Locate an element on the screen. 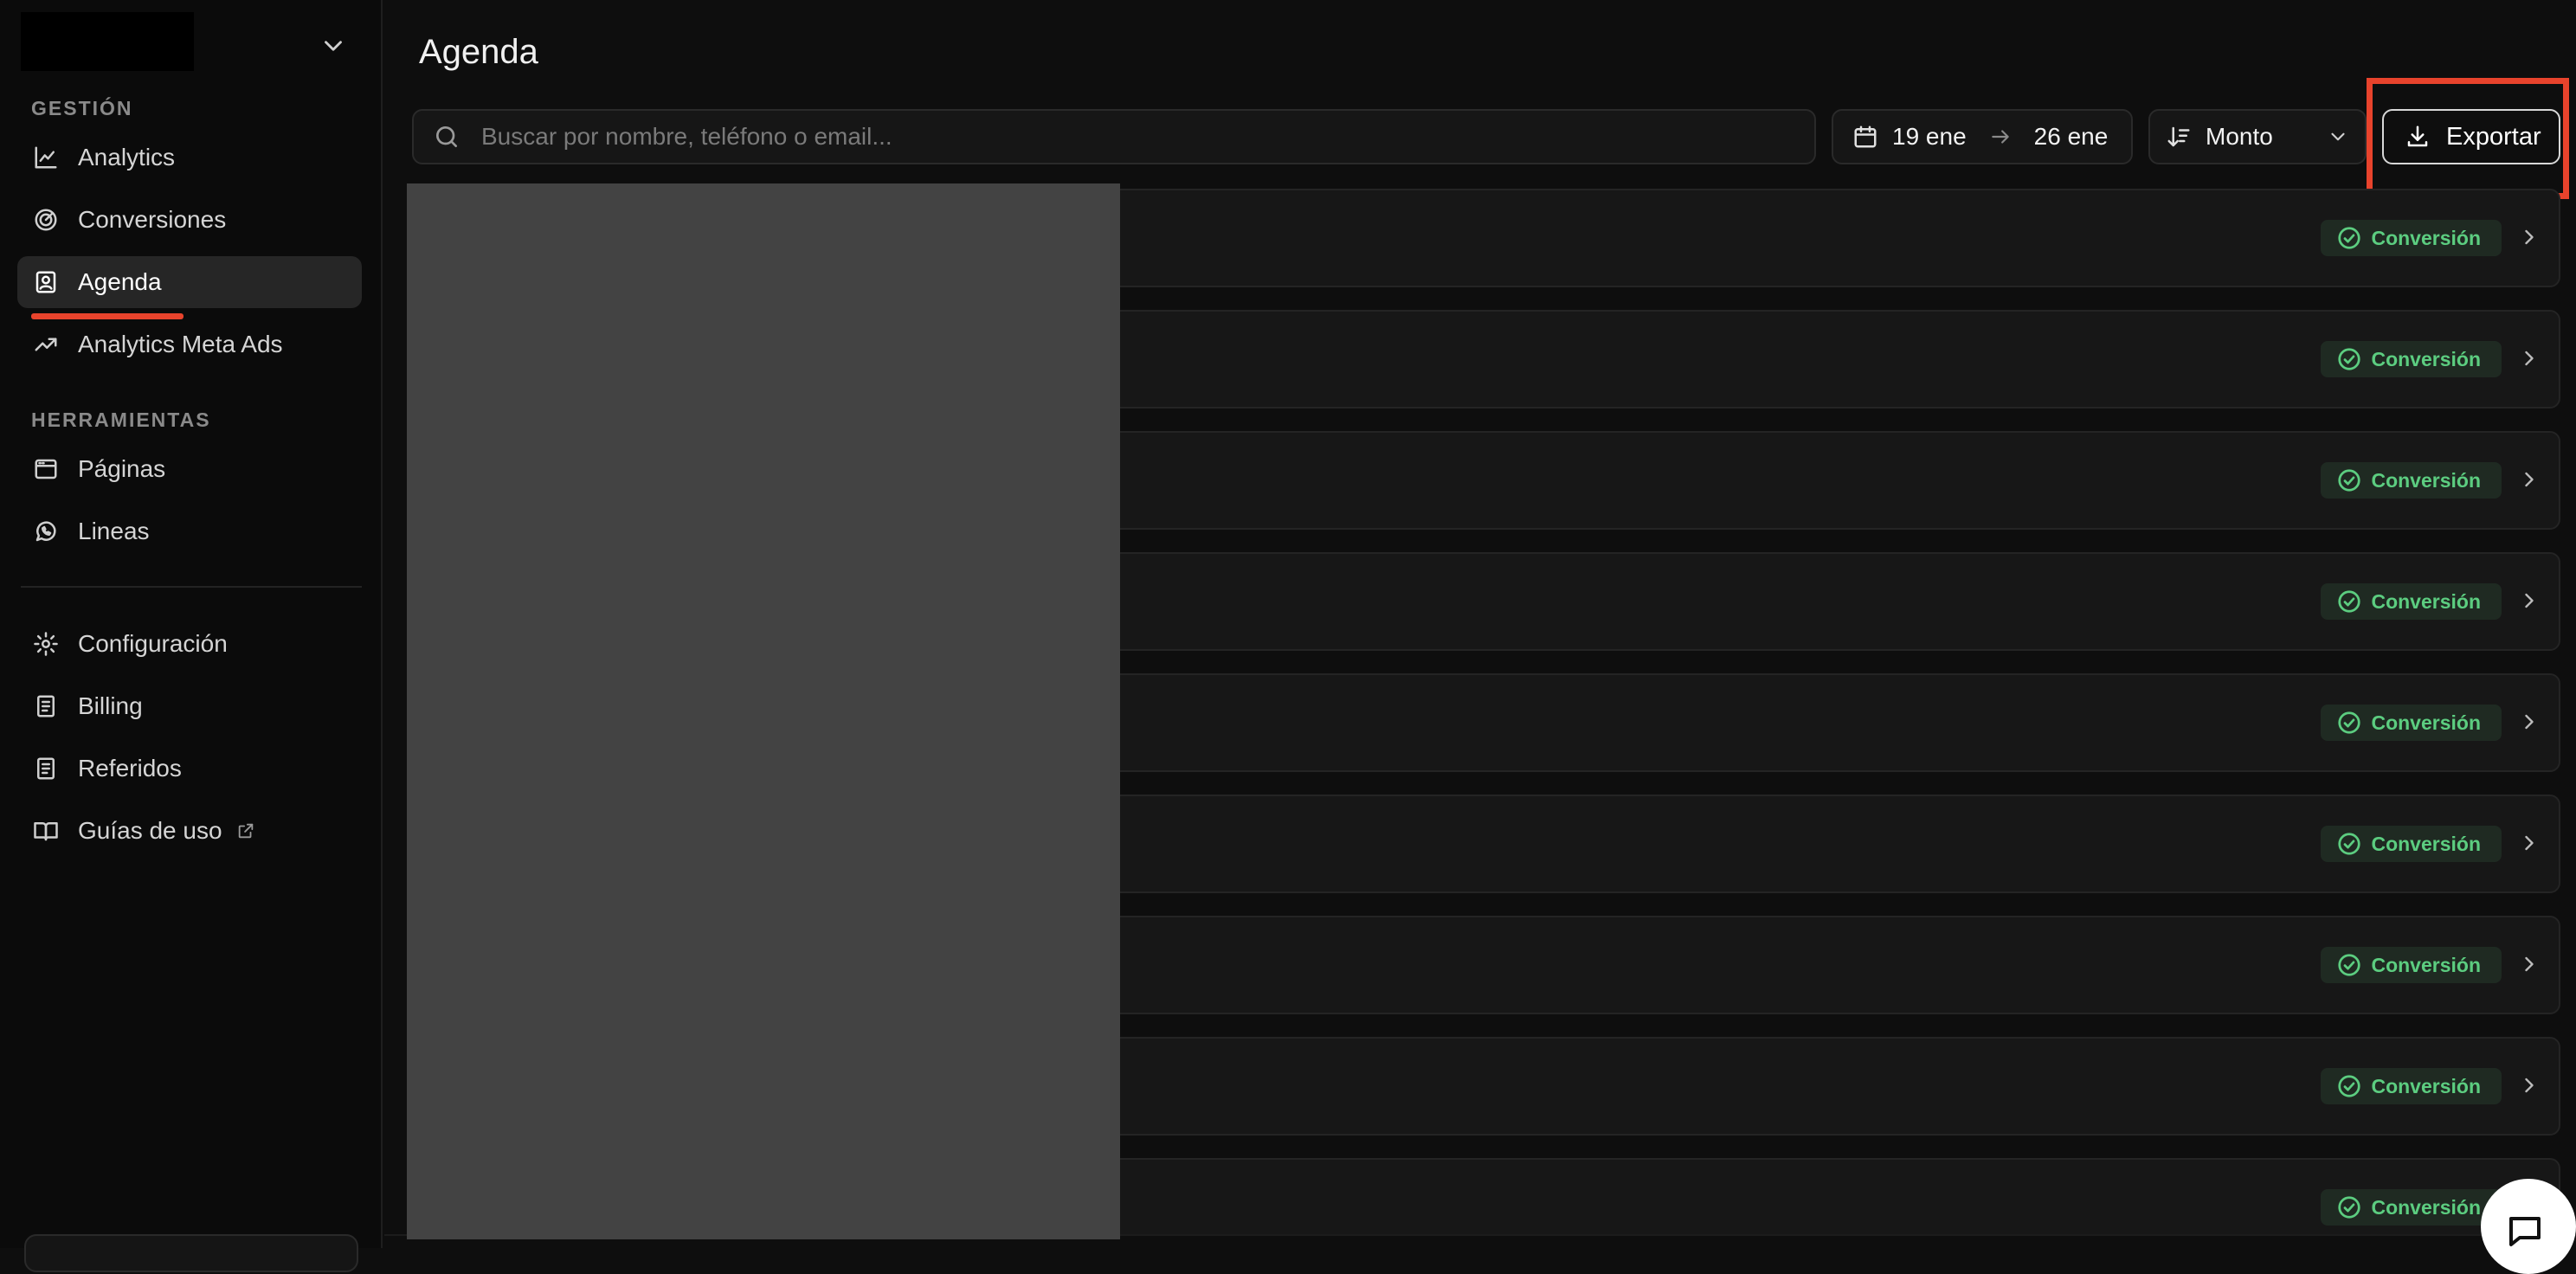 The width and height of the screenshot is (2576, 1274). sidebar-item-analytics: Analytics is located at coordinates (189, 157).